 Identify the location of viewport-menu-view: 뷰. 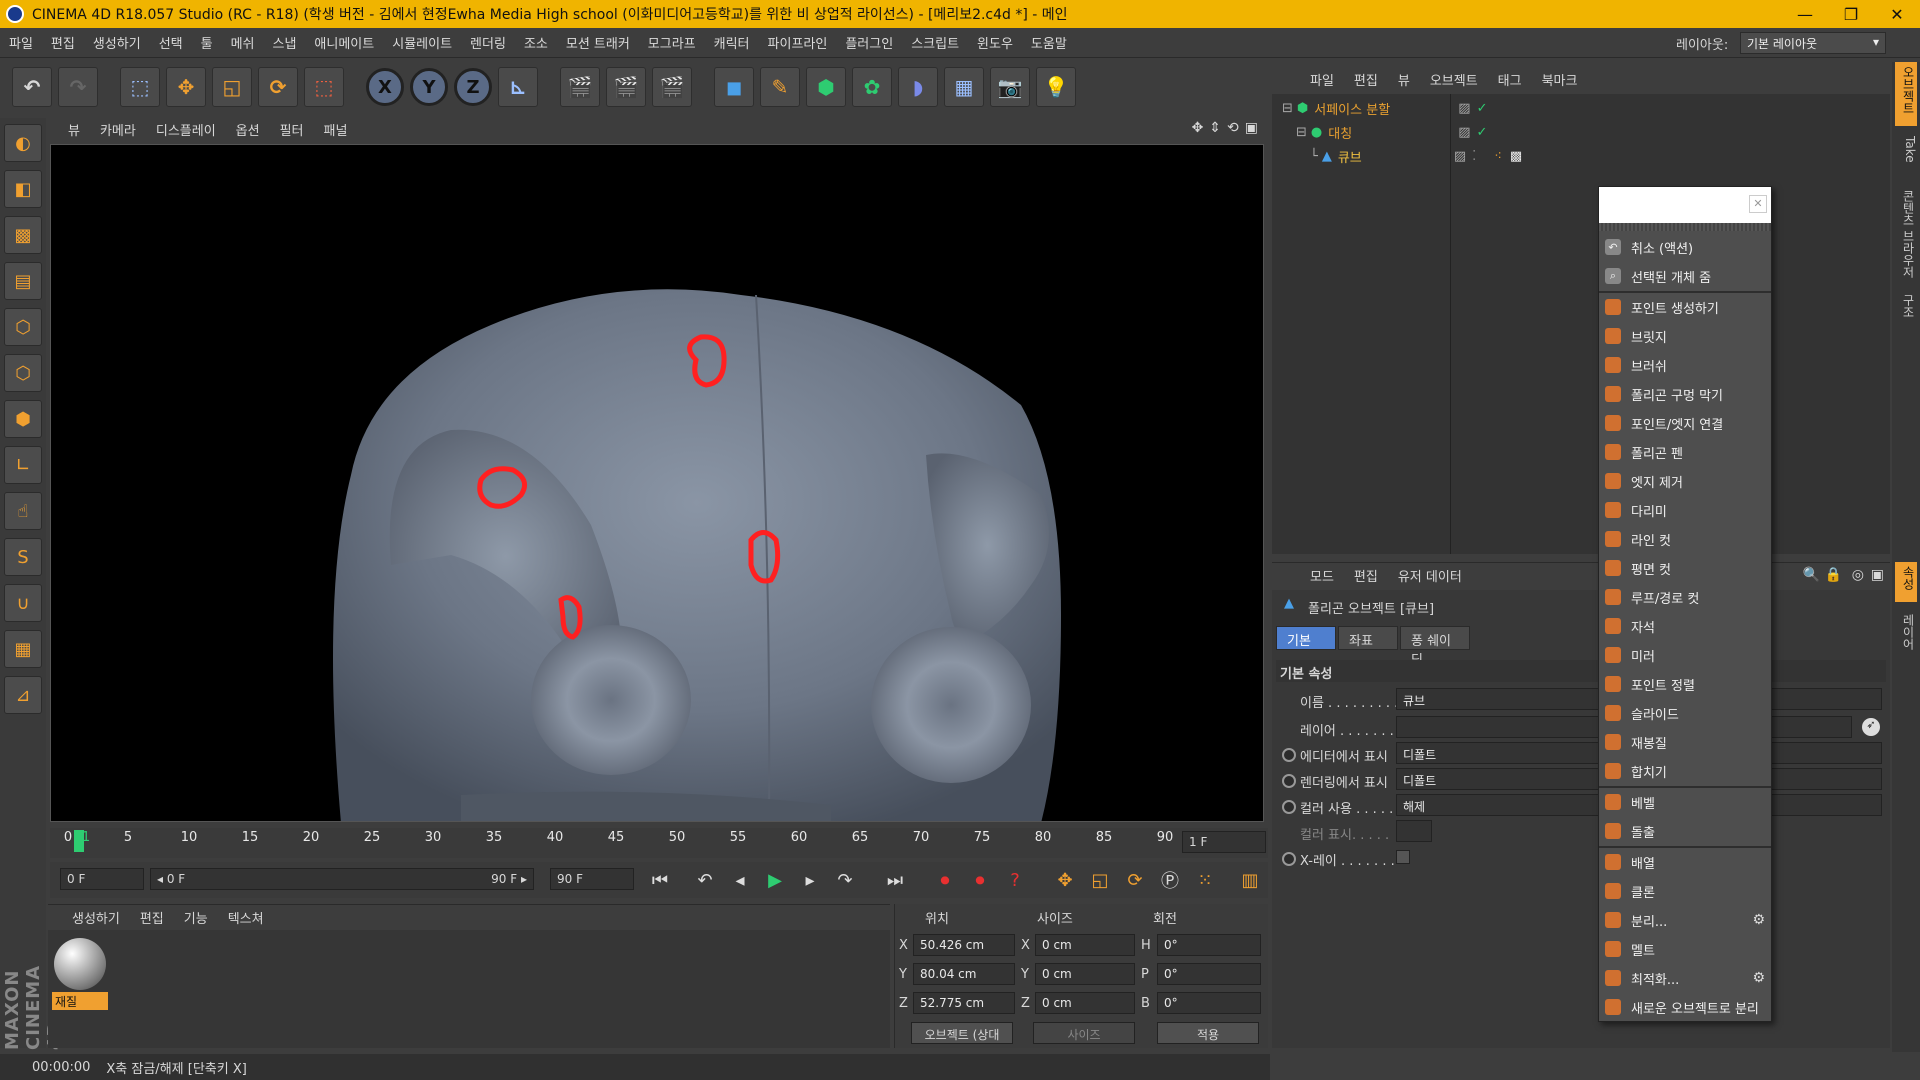
(74, 129).